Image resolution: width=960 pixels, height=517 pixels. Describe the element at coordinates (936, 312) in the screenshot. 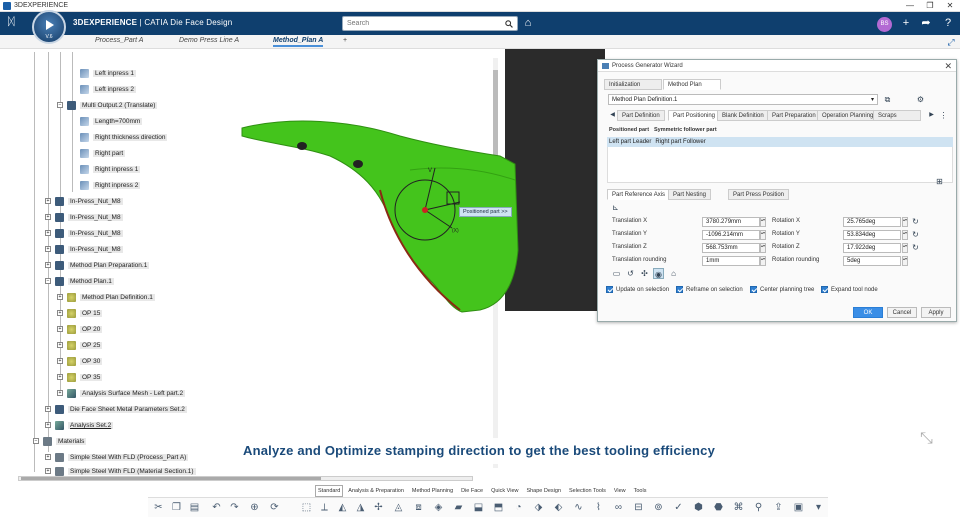

I see `apply-button: Apply` at that location.